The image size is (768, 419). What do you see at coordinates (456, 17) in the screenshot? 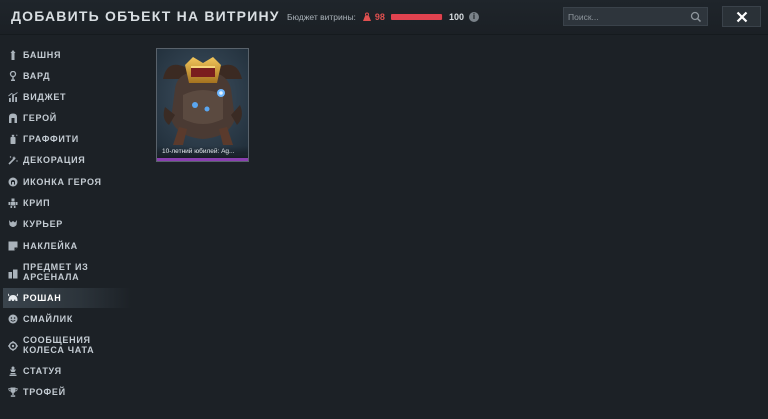
I see `budget-max-value: 100` at bounding box center [456, 17].